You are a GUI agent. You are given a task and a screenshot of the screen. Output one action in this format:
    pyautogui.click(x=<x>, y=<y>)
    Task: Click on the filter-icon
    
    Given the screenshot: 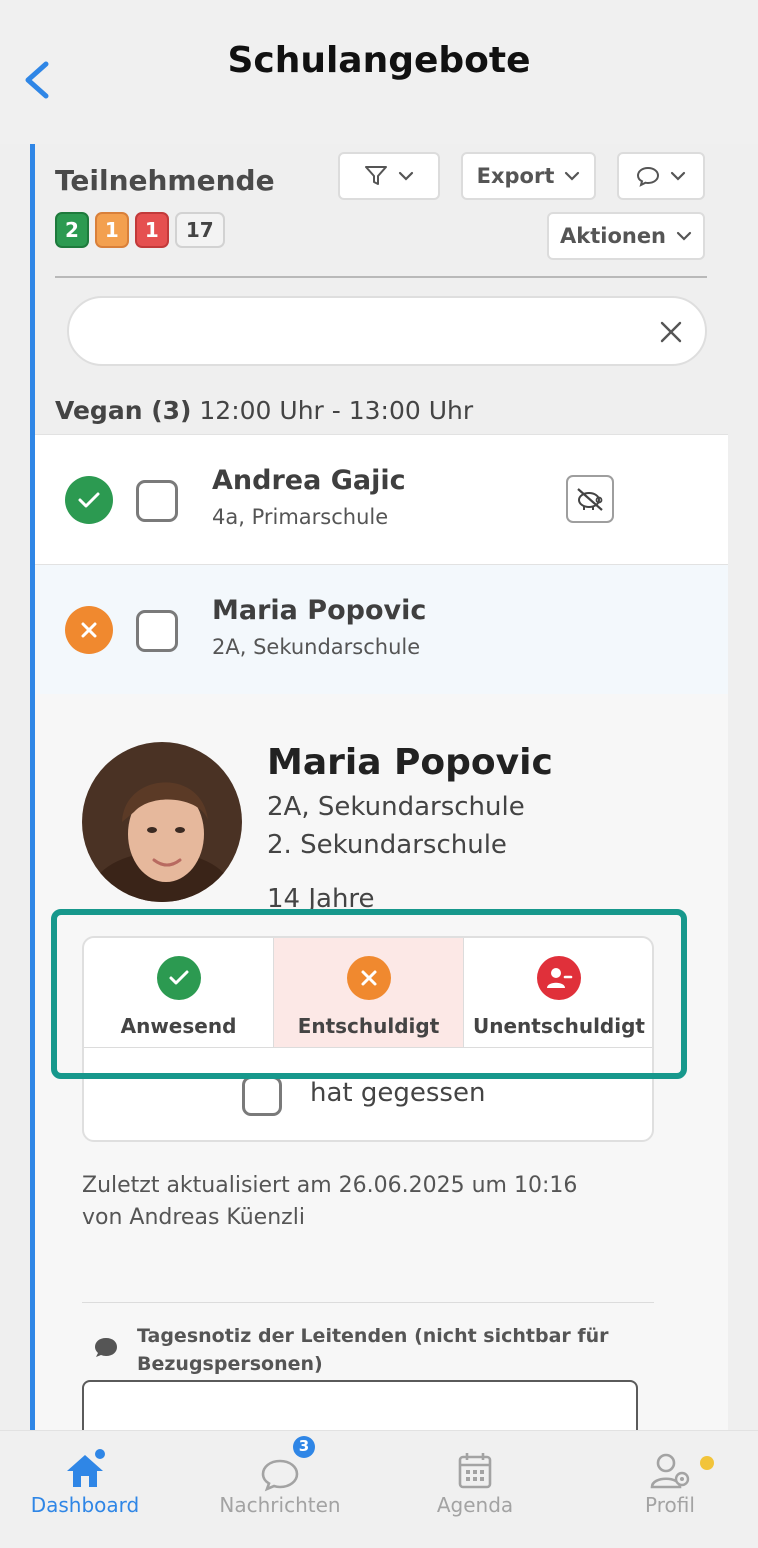 What is the action you would take?
    pyautogui.click(x=376, y=175)
    